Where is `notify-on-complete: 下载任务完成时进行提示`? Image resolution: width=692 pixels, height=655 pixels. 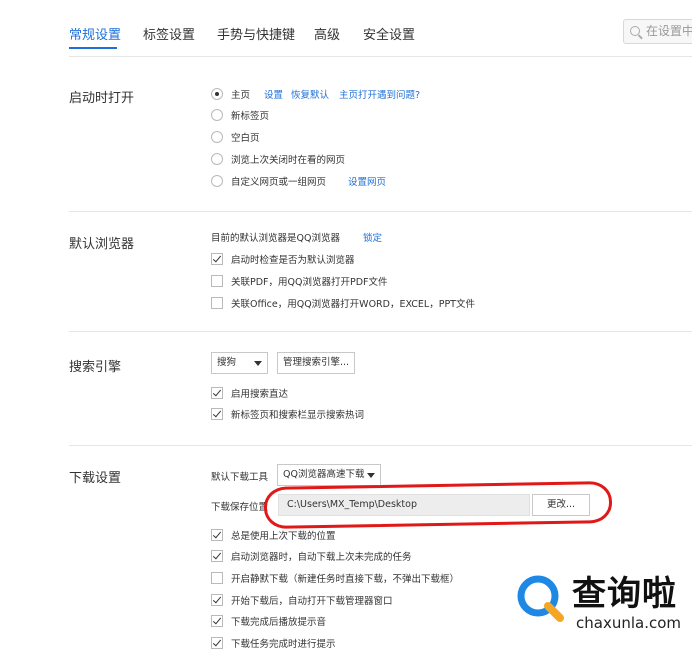 notify-on-complete: 下载任务完成时进行提示 is located at coordinates (273, 643).